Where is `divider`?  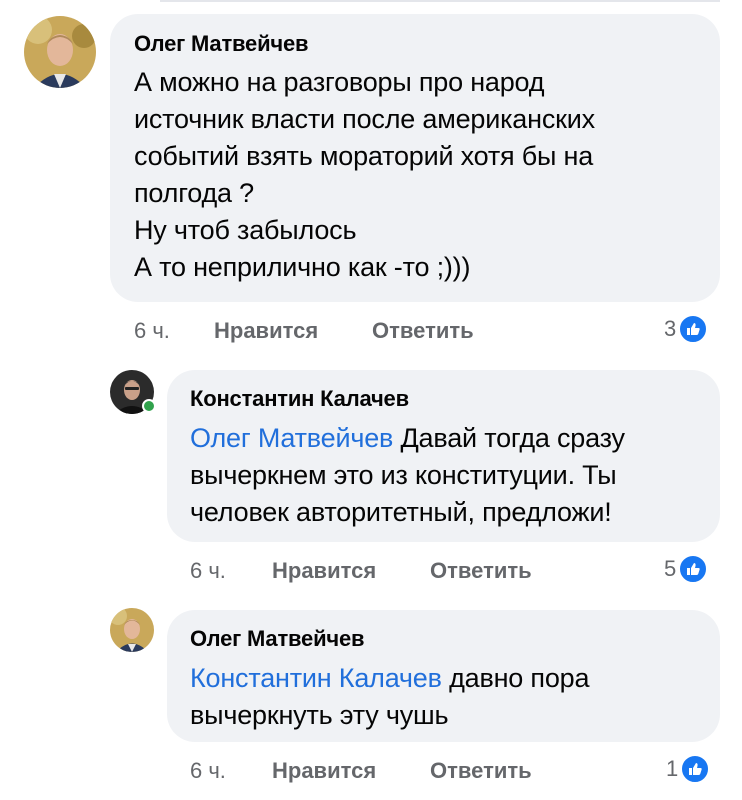 divider is located at coordinates (440, 1).